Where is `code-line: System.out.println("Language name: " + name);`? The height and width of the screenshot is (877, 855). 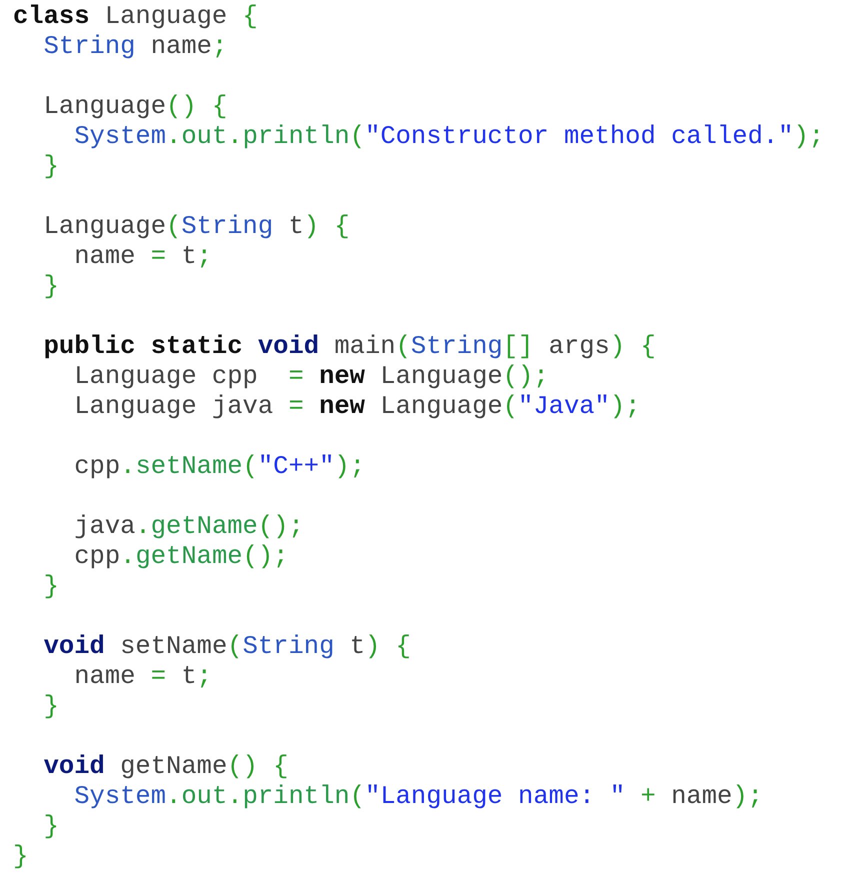
code-line: System.out.println("Language name: " + name); is located at coordinates (418, 797).